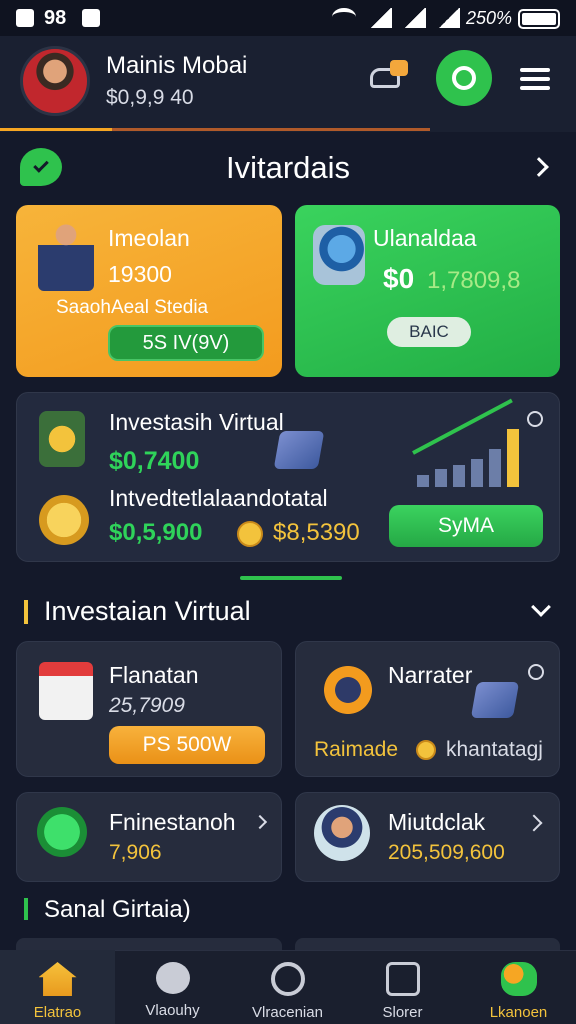  Describe the element at coordinates (55, 18) in the screenshot. I see `status-left-text: 98` at that location.